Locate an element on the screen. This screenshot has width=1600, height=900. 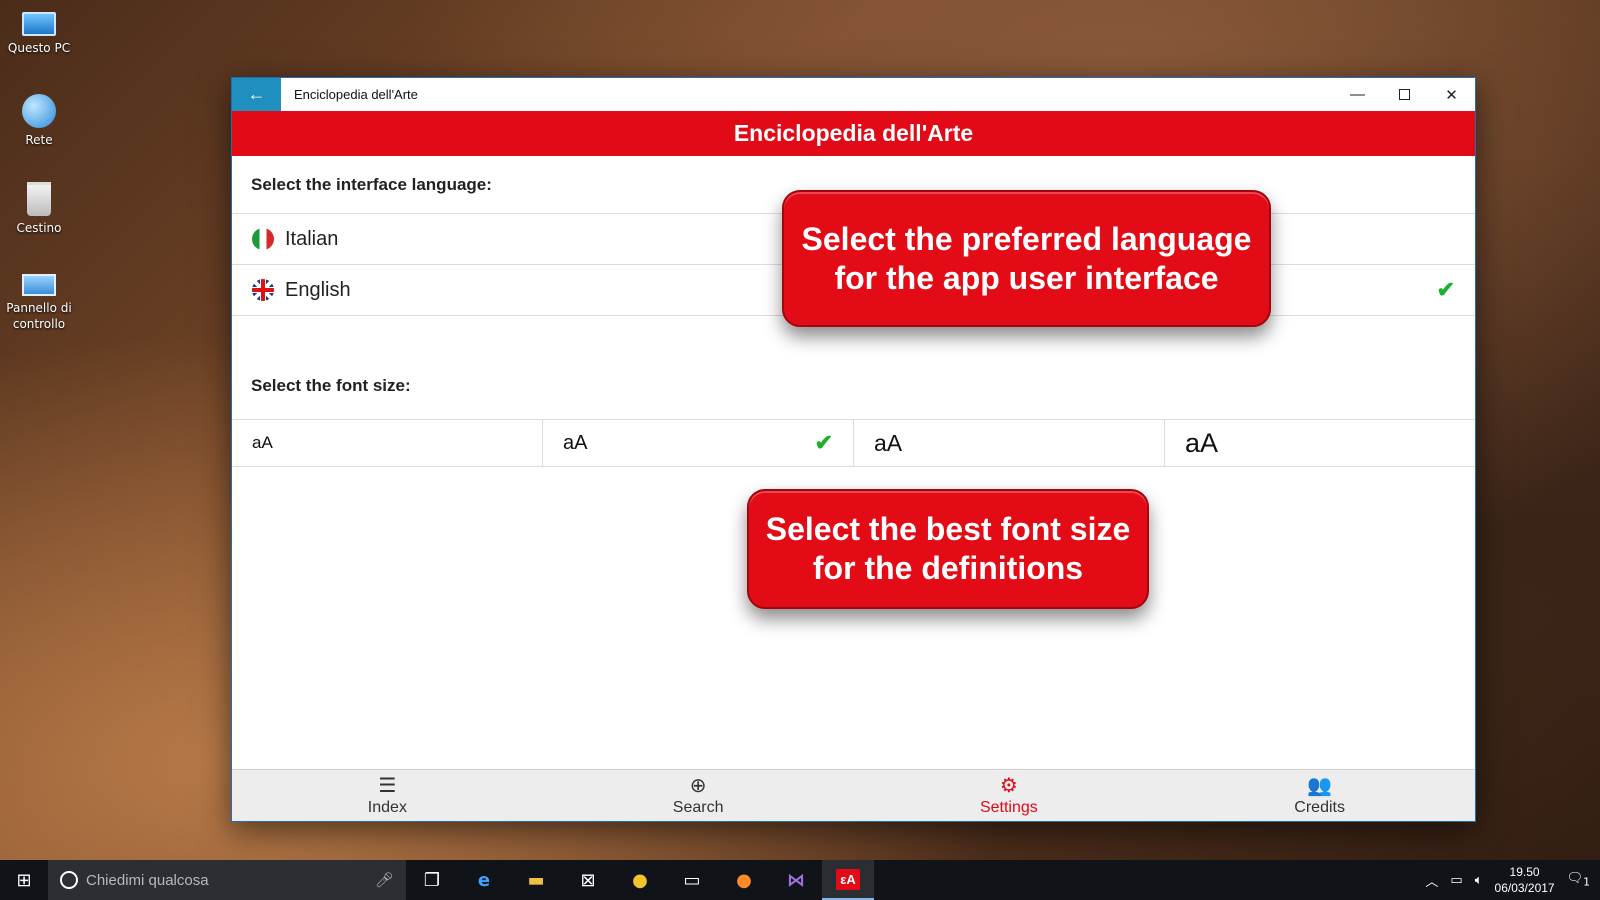
font-size-option-xlarge: aA is located at coordinates (1320, 443).